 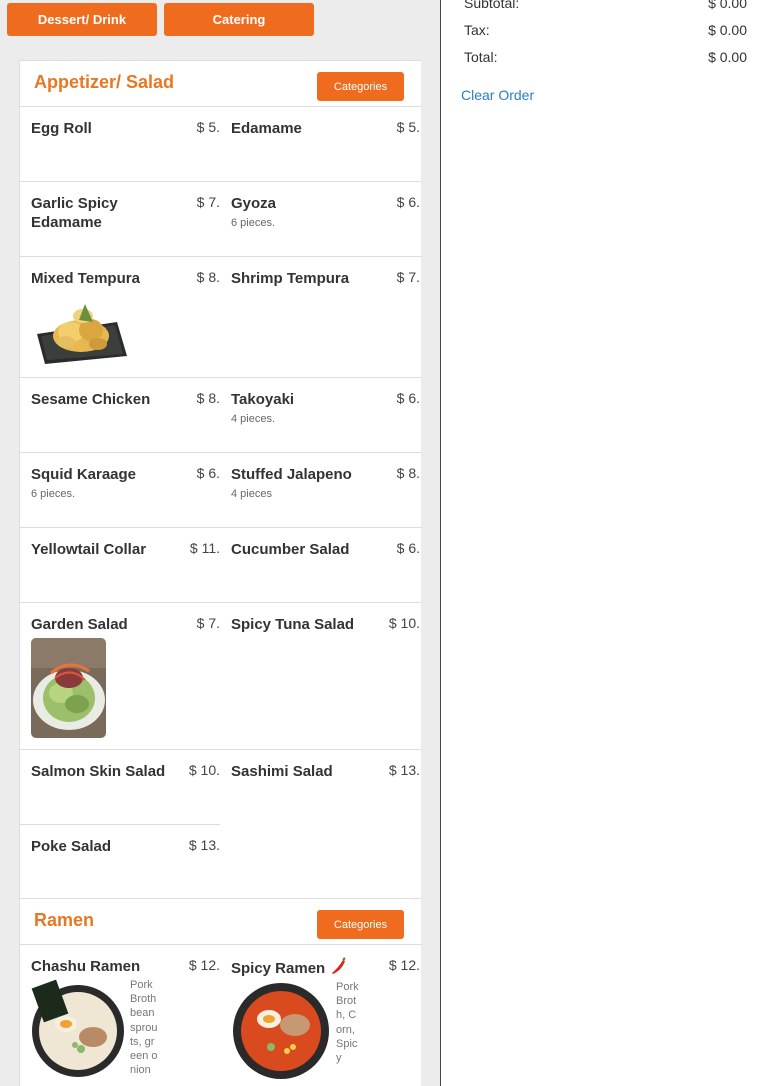 What do you see at coordinates (98, 771) in the screenshot?
I see `item-name: Salmon Skin Salad` at bounding box center [98, 771].